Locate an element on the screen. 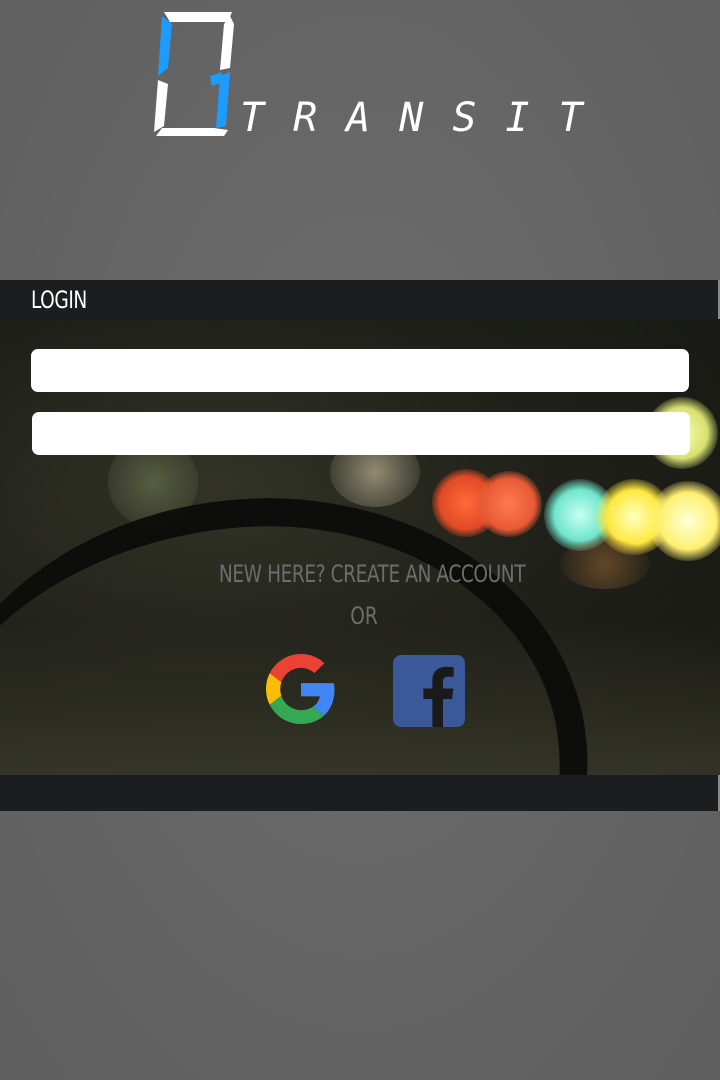 The height and width of the screenshot is (1080, 720). google-signin-button is located at coordinates (301, 689).